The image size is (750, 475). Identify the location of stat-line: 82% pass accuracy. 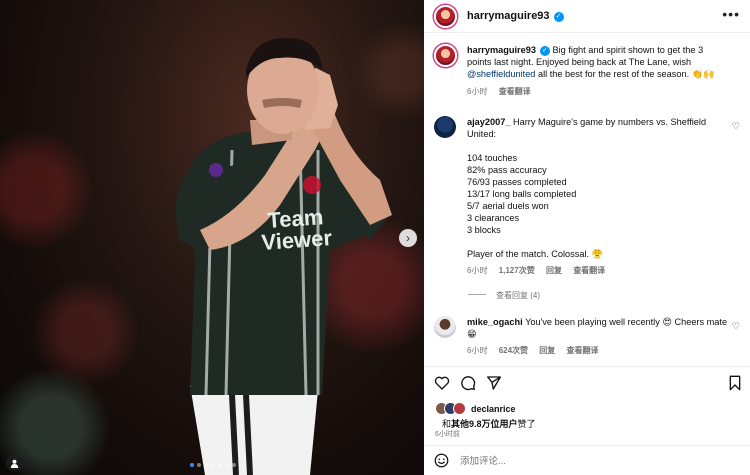
(507, 170).